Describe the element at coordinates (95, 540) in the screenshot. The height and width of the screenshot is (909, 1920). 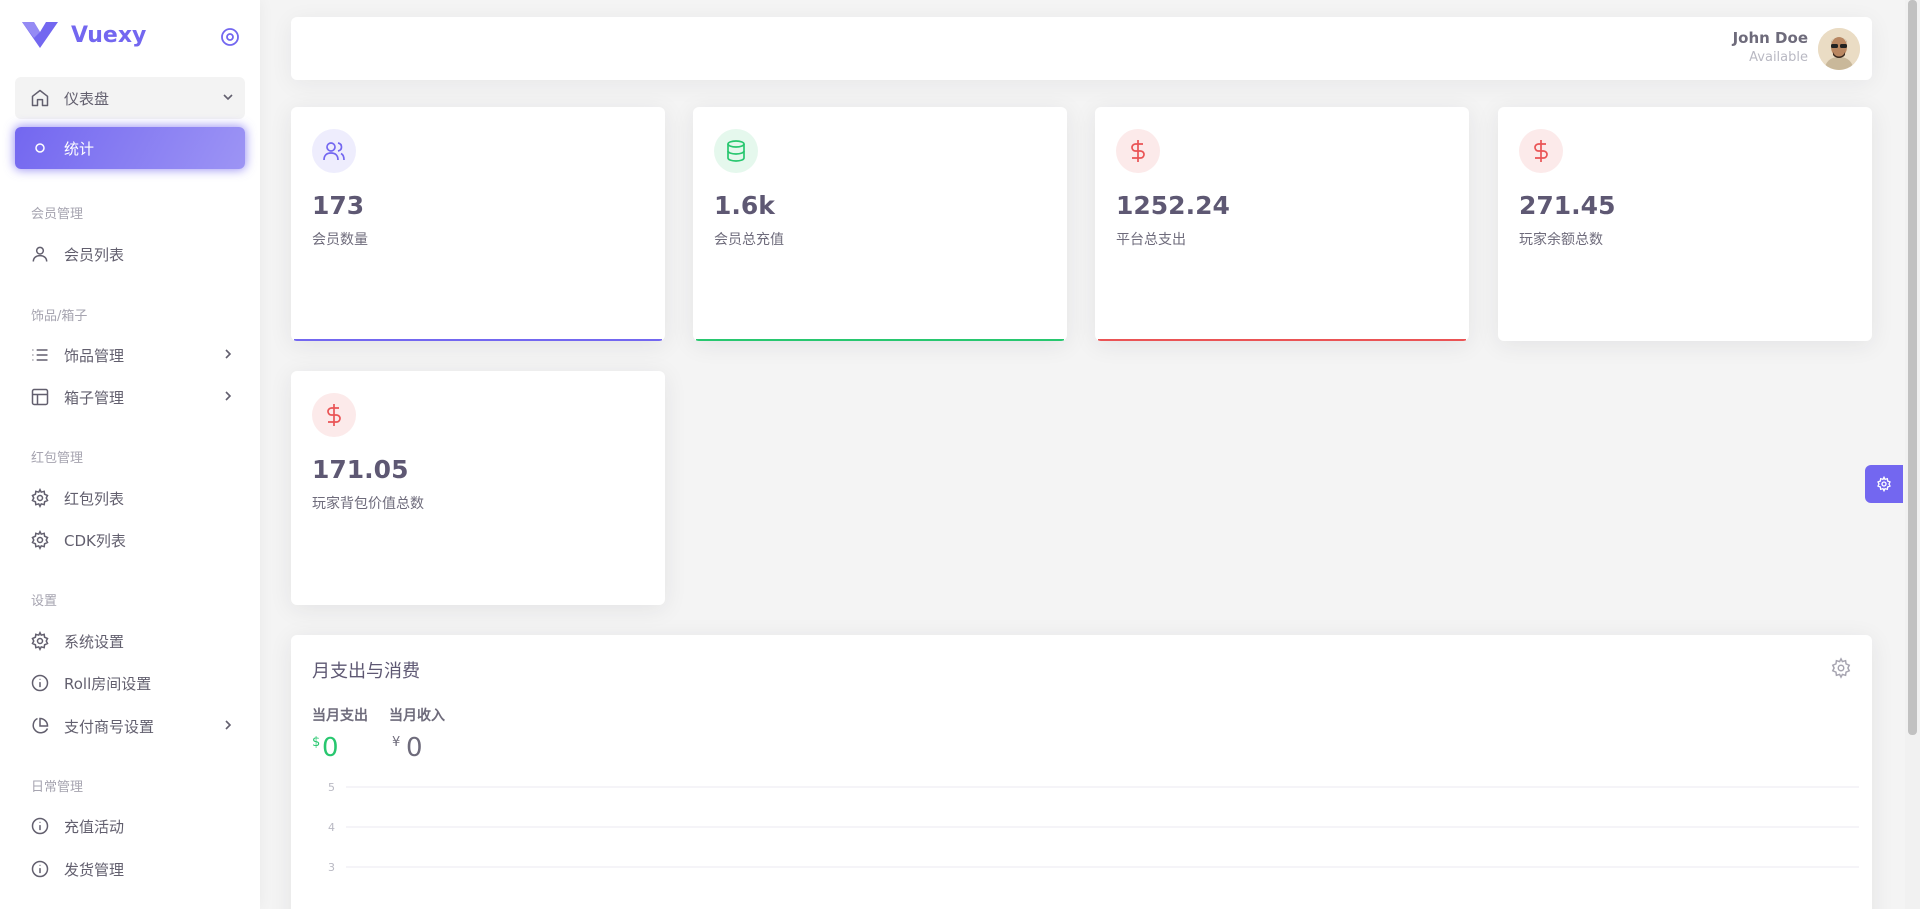
I see `nav-cdk-list-label: CDK列表` at that location.